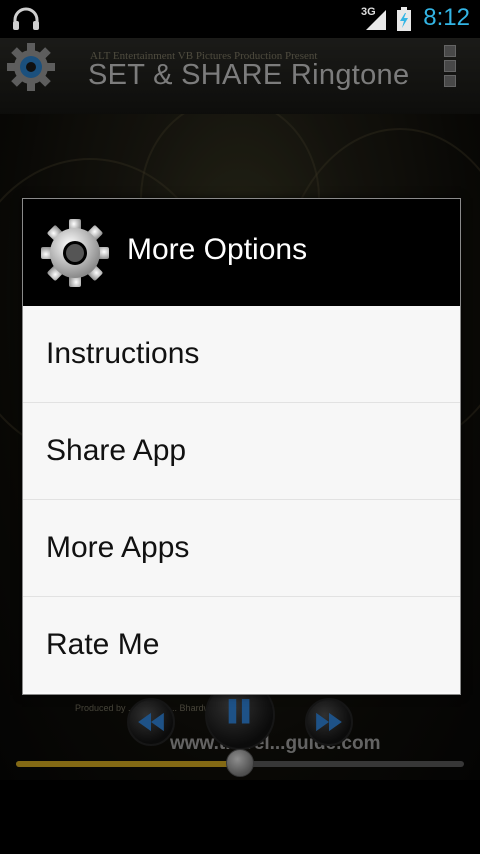  What do you see at coordinates (376, 20) in the screenshot?
I see `signal-icon` at bounding box center [376, 20].